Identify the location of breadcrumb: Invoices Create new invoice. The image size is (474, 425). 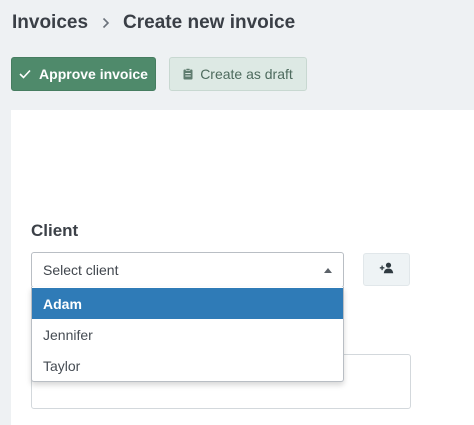
(153, 23).